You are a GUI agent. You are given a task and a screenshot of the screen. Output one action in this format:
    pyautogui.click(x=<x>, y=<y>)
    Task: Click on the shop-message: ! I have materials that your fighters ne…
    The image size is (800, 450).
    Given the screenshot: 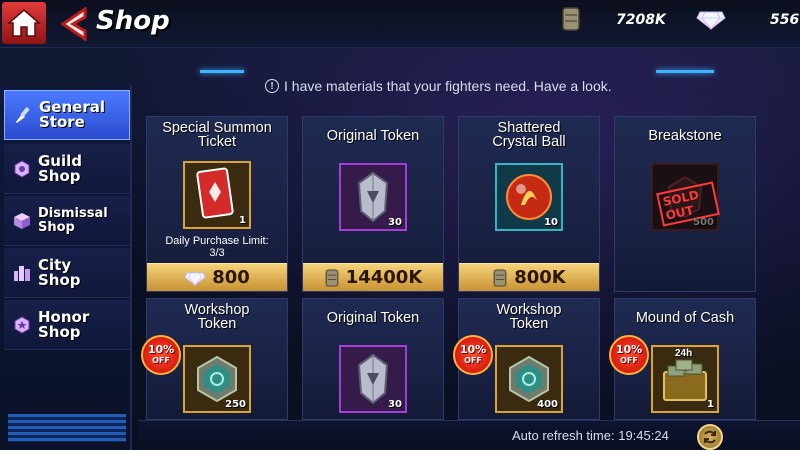 What is the action you would take?
    pyautogui.click(x=438, y=86)
    